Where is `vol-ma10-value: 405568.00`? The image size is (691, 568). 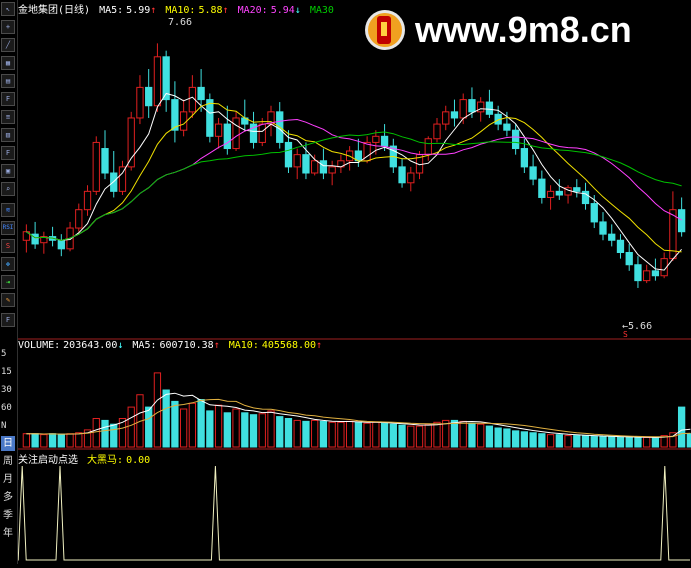 vol-ma10-value: 405568.00 is located at coordinates (289, 345).